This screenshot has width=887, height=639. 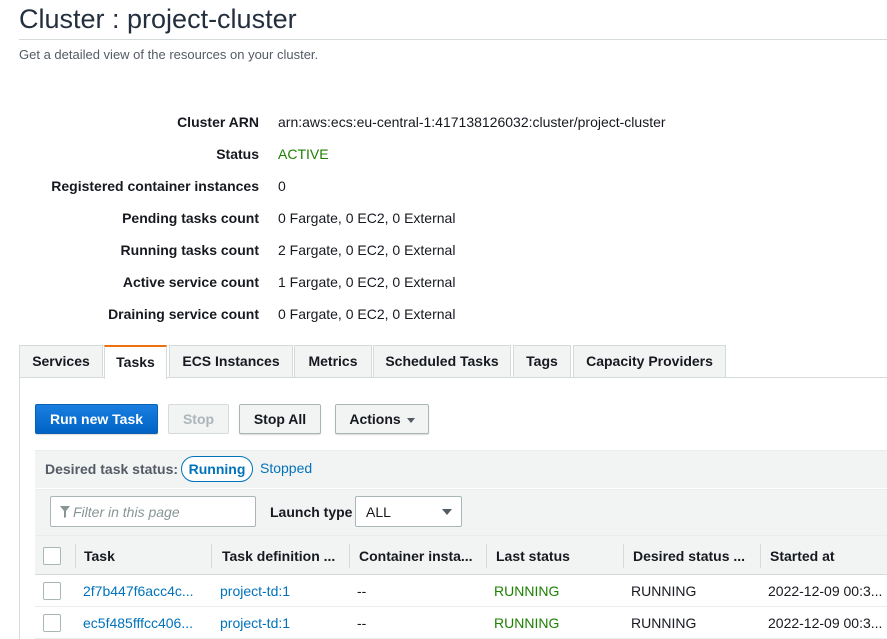 What do you see at coordinates (112, 469) in the screenshot?
I see `desired-status-label: Desired task status:` at bounding box center [112, 469].